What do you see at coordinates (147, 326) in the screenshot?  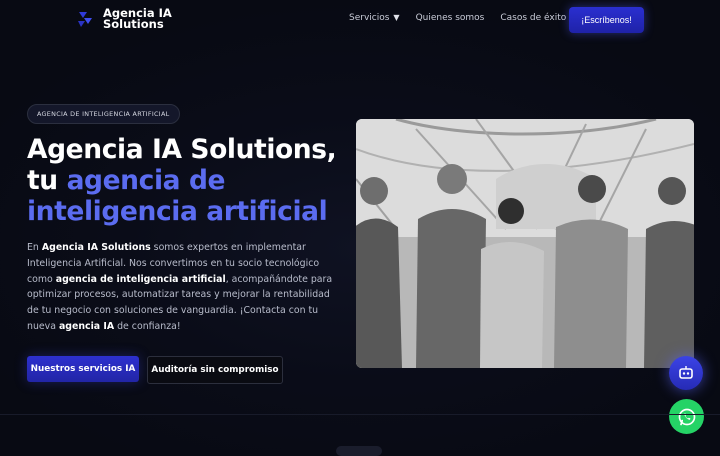 I see `desc-text-4: de confianza!` at bounding box center [147, 326].